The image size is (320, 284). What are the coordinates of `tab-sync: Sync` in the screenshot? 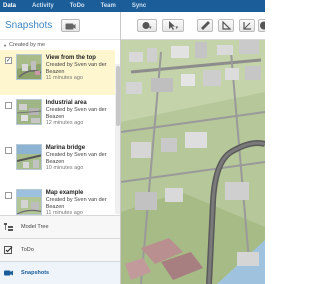 It's located at (139, 6).